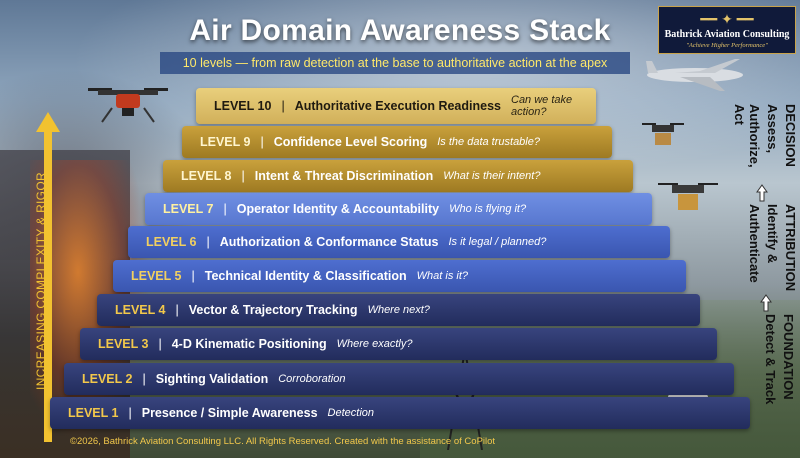  Describe the element at coordinates (754, 243) in the screenshot. I see `attribution-line2: Authenticate` at that location.